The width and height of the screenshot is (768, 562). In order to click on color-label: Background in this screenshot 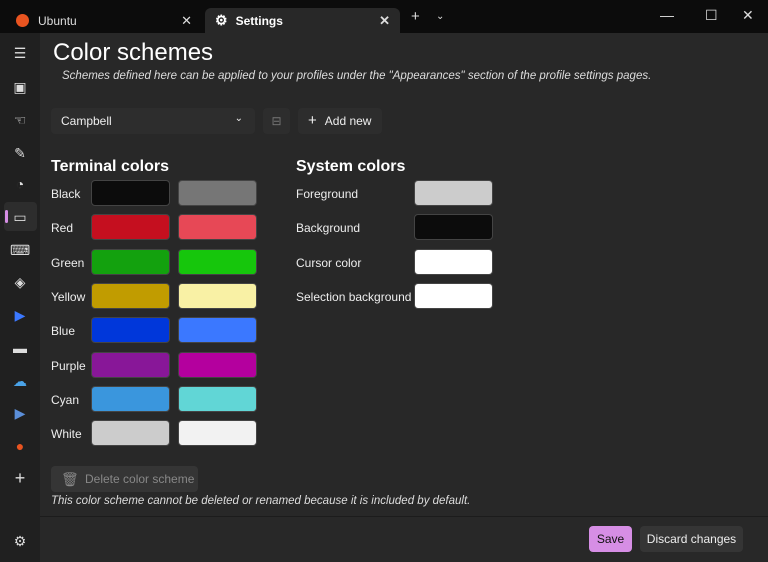, I will do `click(328, 228)`.